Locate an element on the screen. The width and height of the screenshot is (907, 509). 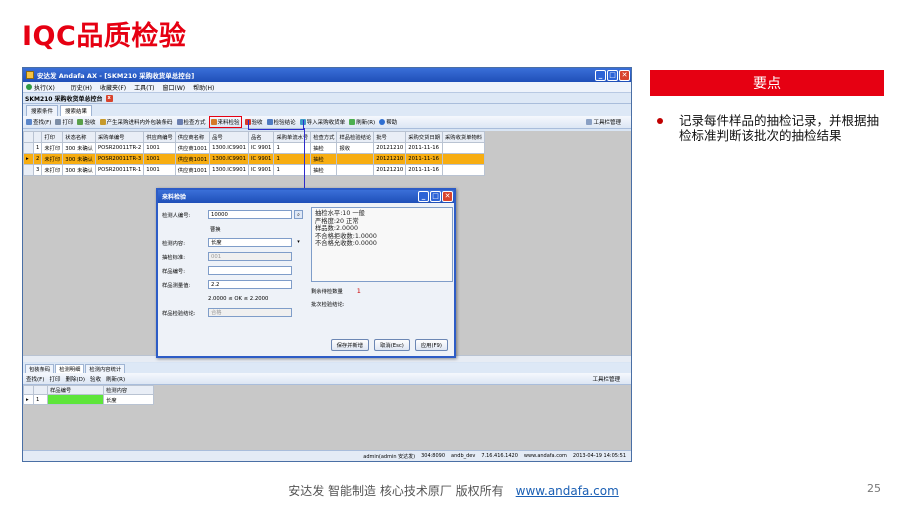
col-item-code: 品号 is located at coordinates (229, 137).